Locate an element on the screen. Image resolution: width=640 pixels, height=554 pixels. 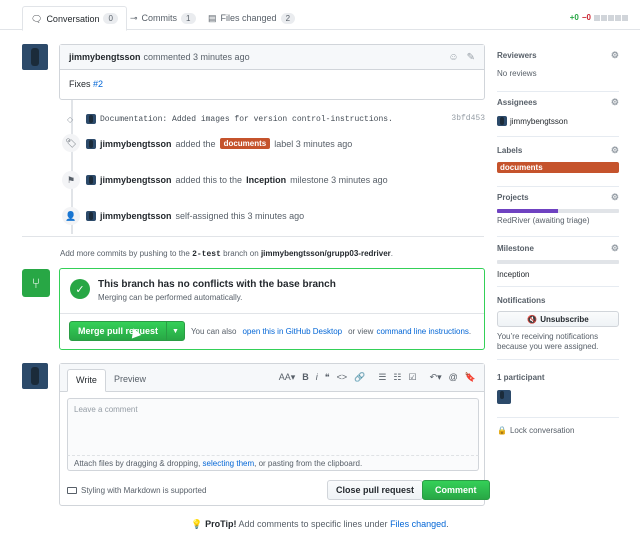
project-progress-fill is located at coordinates (527, 211).